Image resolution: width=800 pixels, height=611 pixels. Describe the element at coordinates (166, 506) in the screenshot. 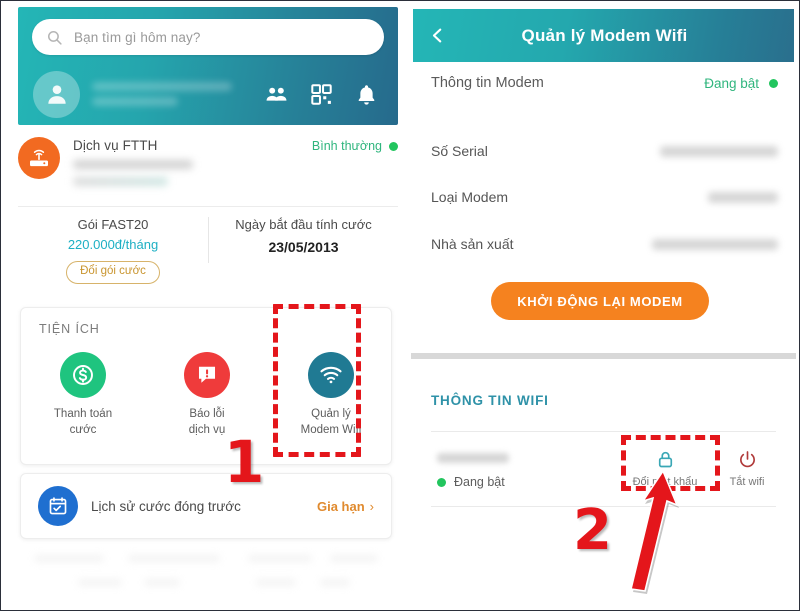

I see `prepaid-history-label: Lịch sử cước đóng trước` at that location.